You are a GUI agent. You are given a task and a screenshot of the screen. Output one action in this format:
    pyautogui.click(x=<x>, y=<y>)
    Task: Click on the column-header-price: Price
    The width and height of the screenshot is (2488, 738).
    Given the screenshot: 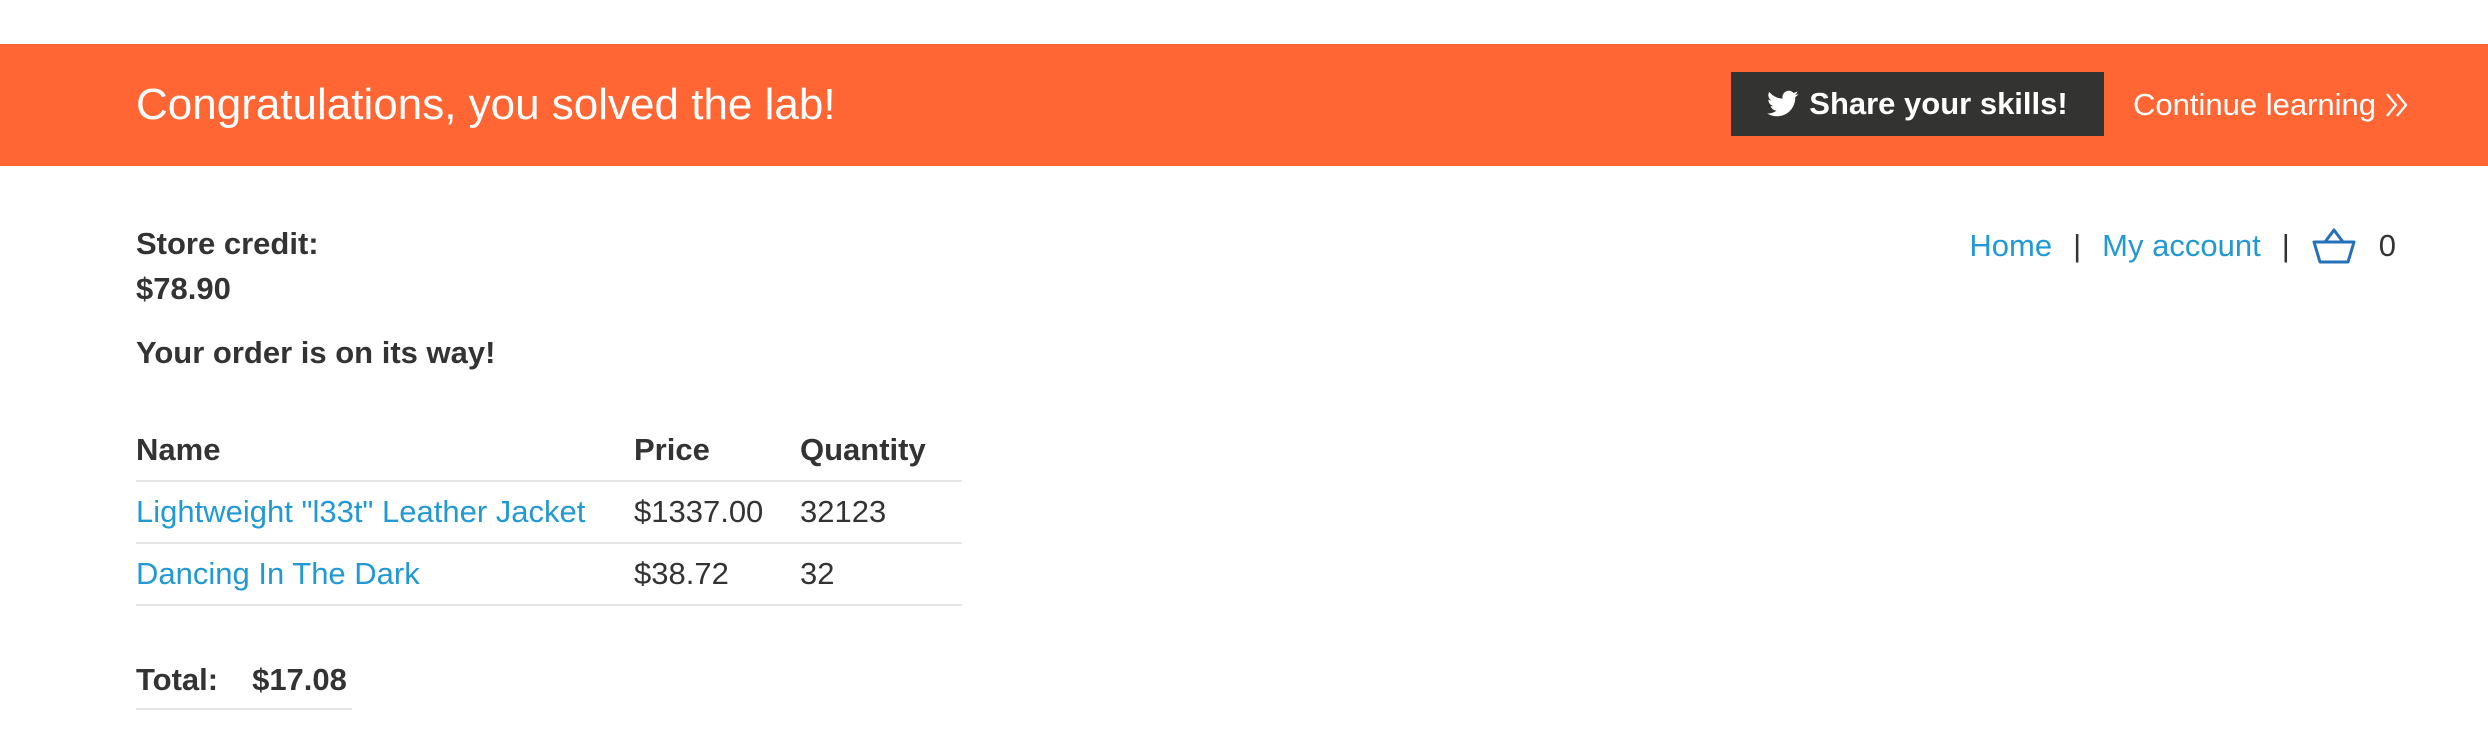 What is the action you would take?
    pyautogui.click(x=717, y=451)
    